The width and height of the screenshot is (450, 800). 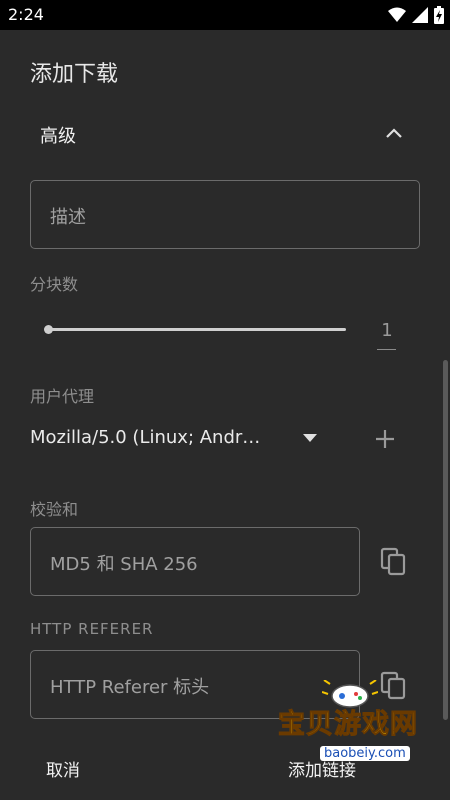 I want to click on status-icons, so click(x=416, y=15).